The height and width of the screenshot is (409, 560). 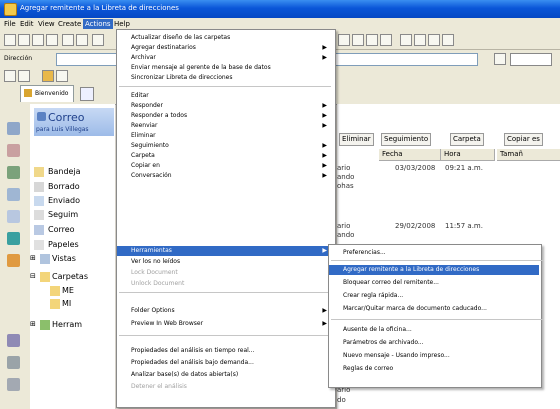 I want to click on menu-item: Actualizar diseño de las carpetas, so click(x=225, y=38).